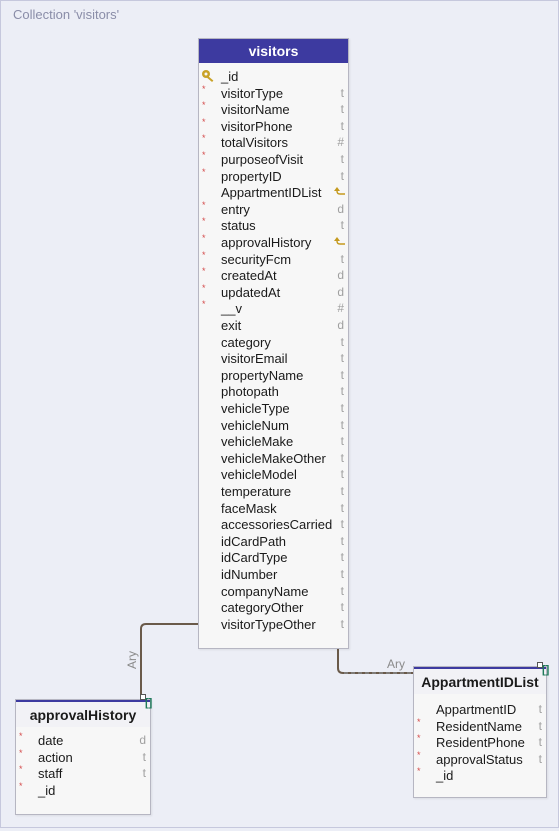 The width and height of the screenshot is (559, 831). I want to click on field-row: * ResidentName t, so click(480, 726).